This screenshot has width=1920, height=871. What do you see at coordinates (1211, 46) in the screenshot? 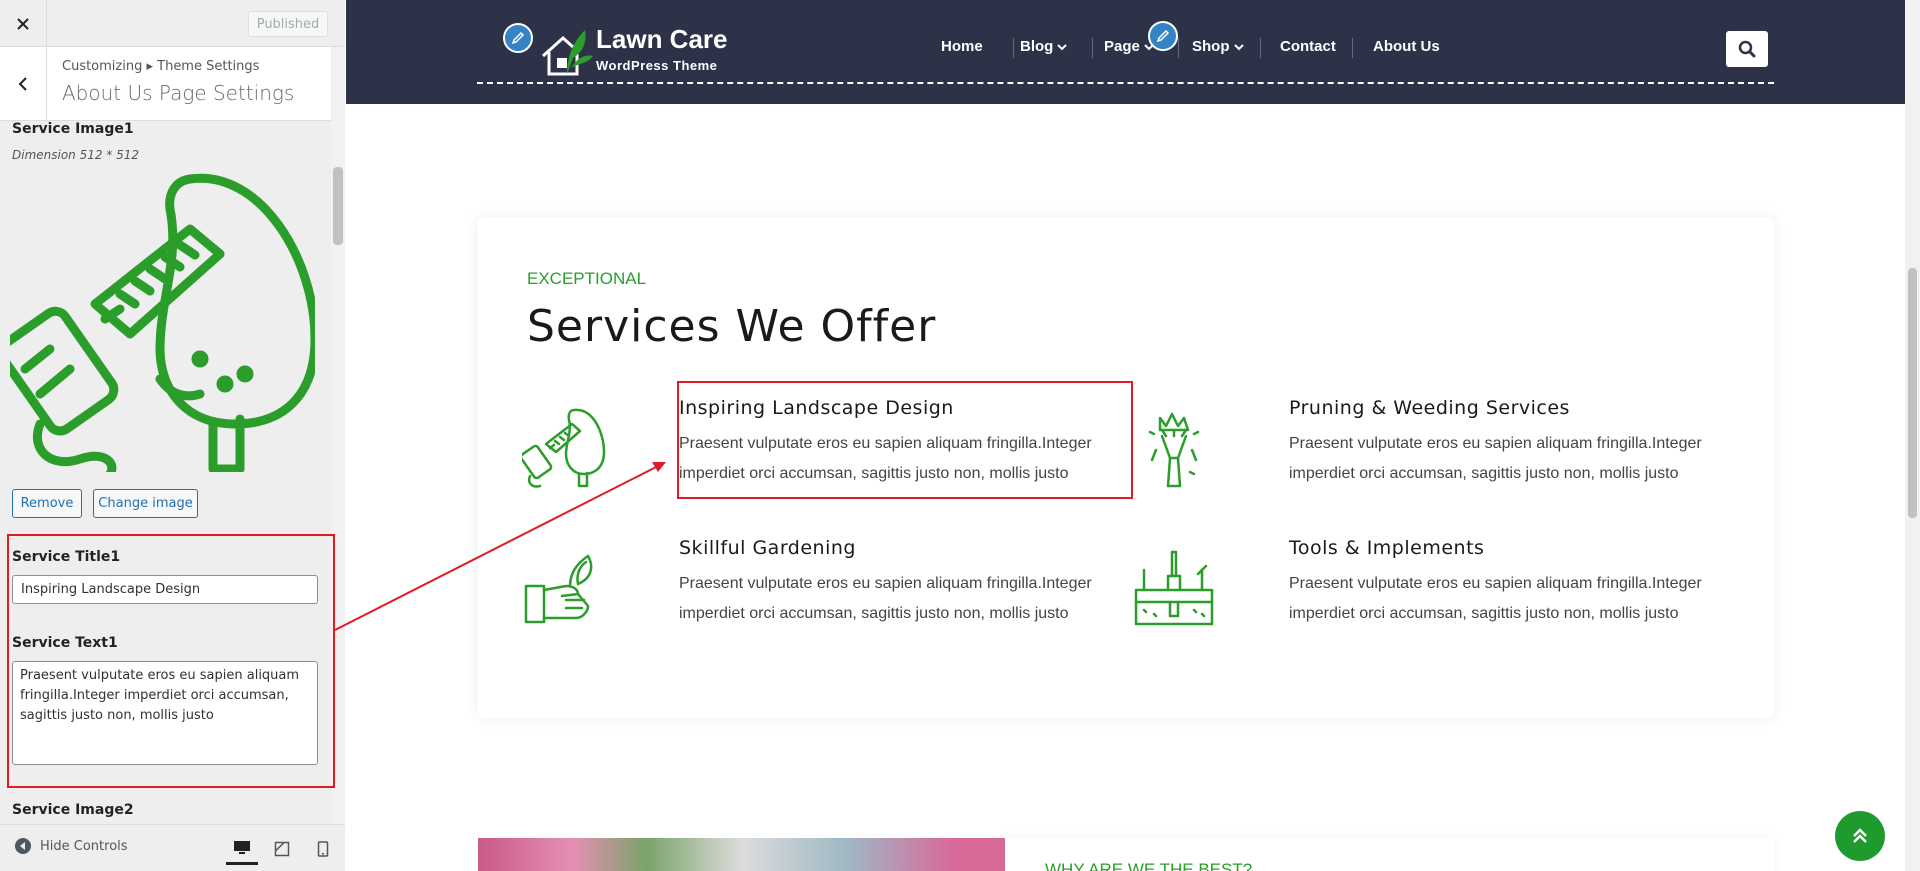
I see `nav-shop-label: Shop` at bounding box center [1211, 46].